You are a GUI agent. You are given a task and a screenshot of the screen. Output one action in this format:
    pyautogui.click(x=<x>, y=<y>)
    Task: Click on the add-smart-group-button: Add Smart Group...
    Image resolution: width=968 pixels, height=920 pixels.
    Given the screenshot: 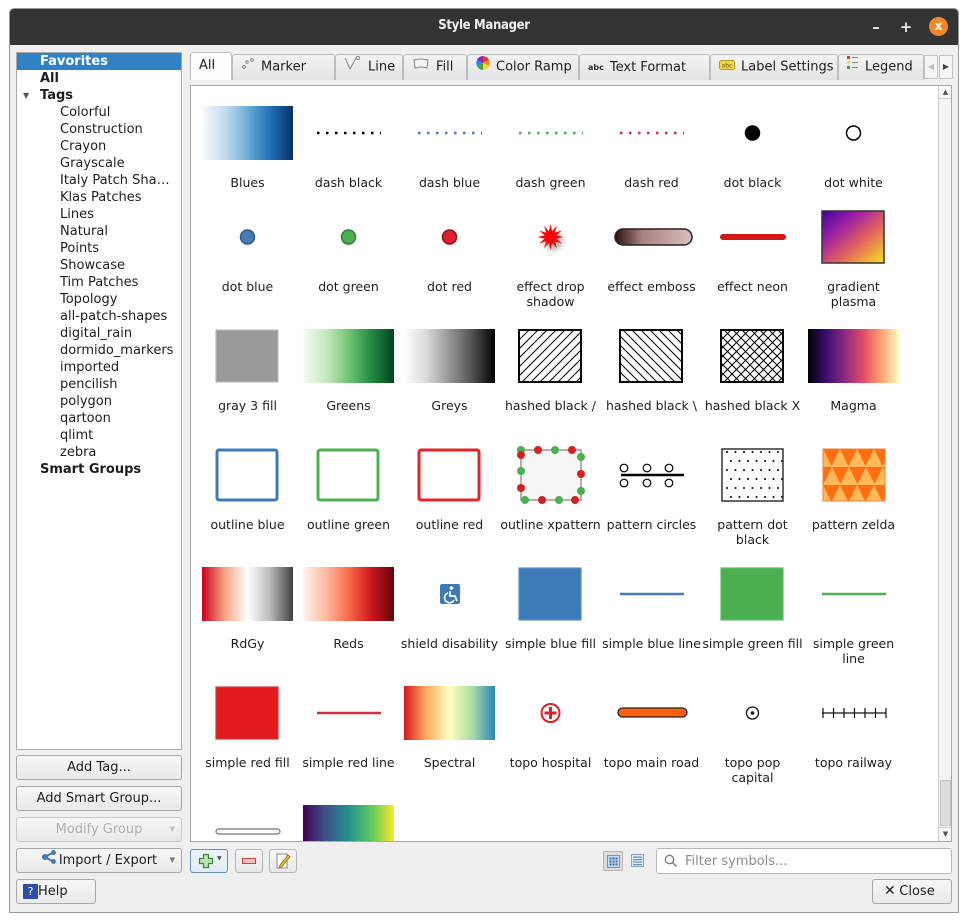 What is the action you would take?
    pyautogui.click(x=99, y=798)
    